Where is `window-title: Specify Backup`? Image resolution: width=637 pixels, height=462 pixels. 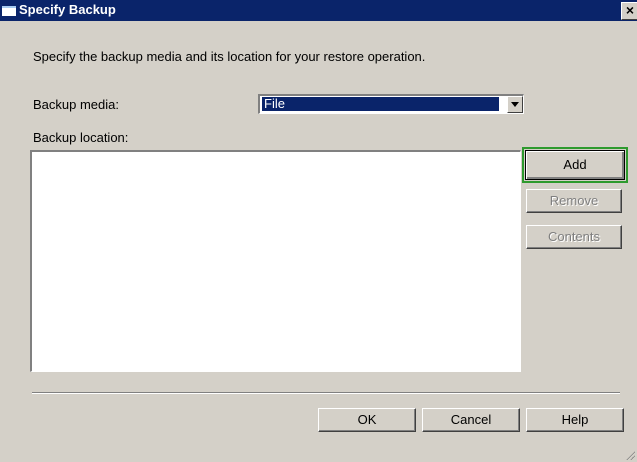 window-title: Specify Backup is located at coordinates (67, 9).